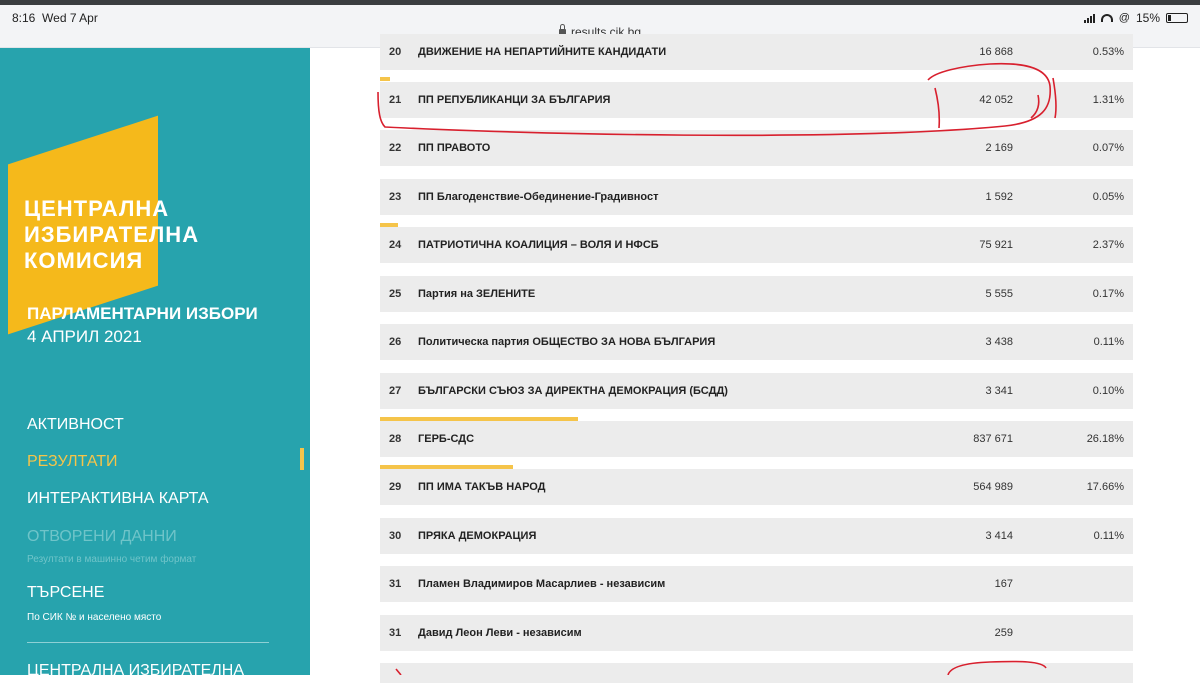 The height and width of the screenshot is (683, 1200). What do you see at coordinates (1003, 584) in the screenshot?
I see `vote-count: 167` at bounding box center [1003, 584].